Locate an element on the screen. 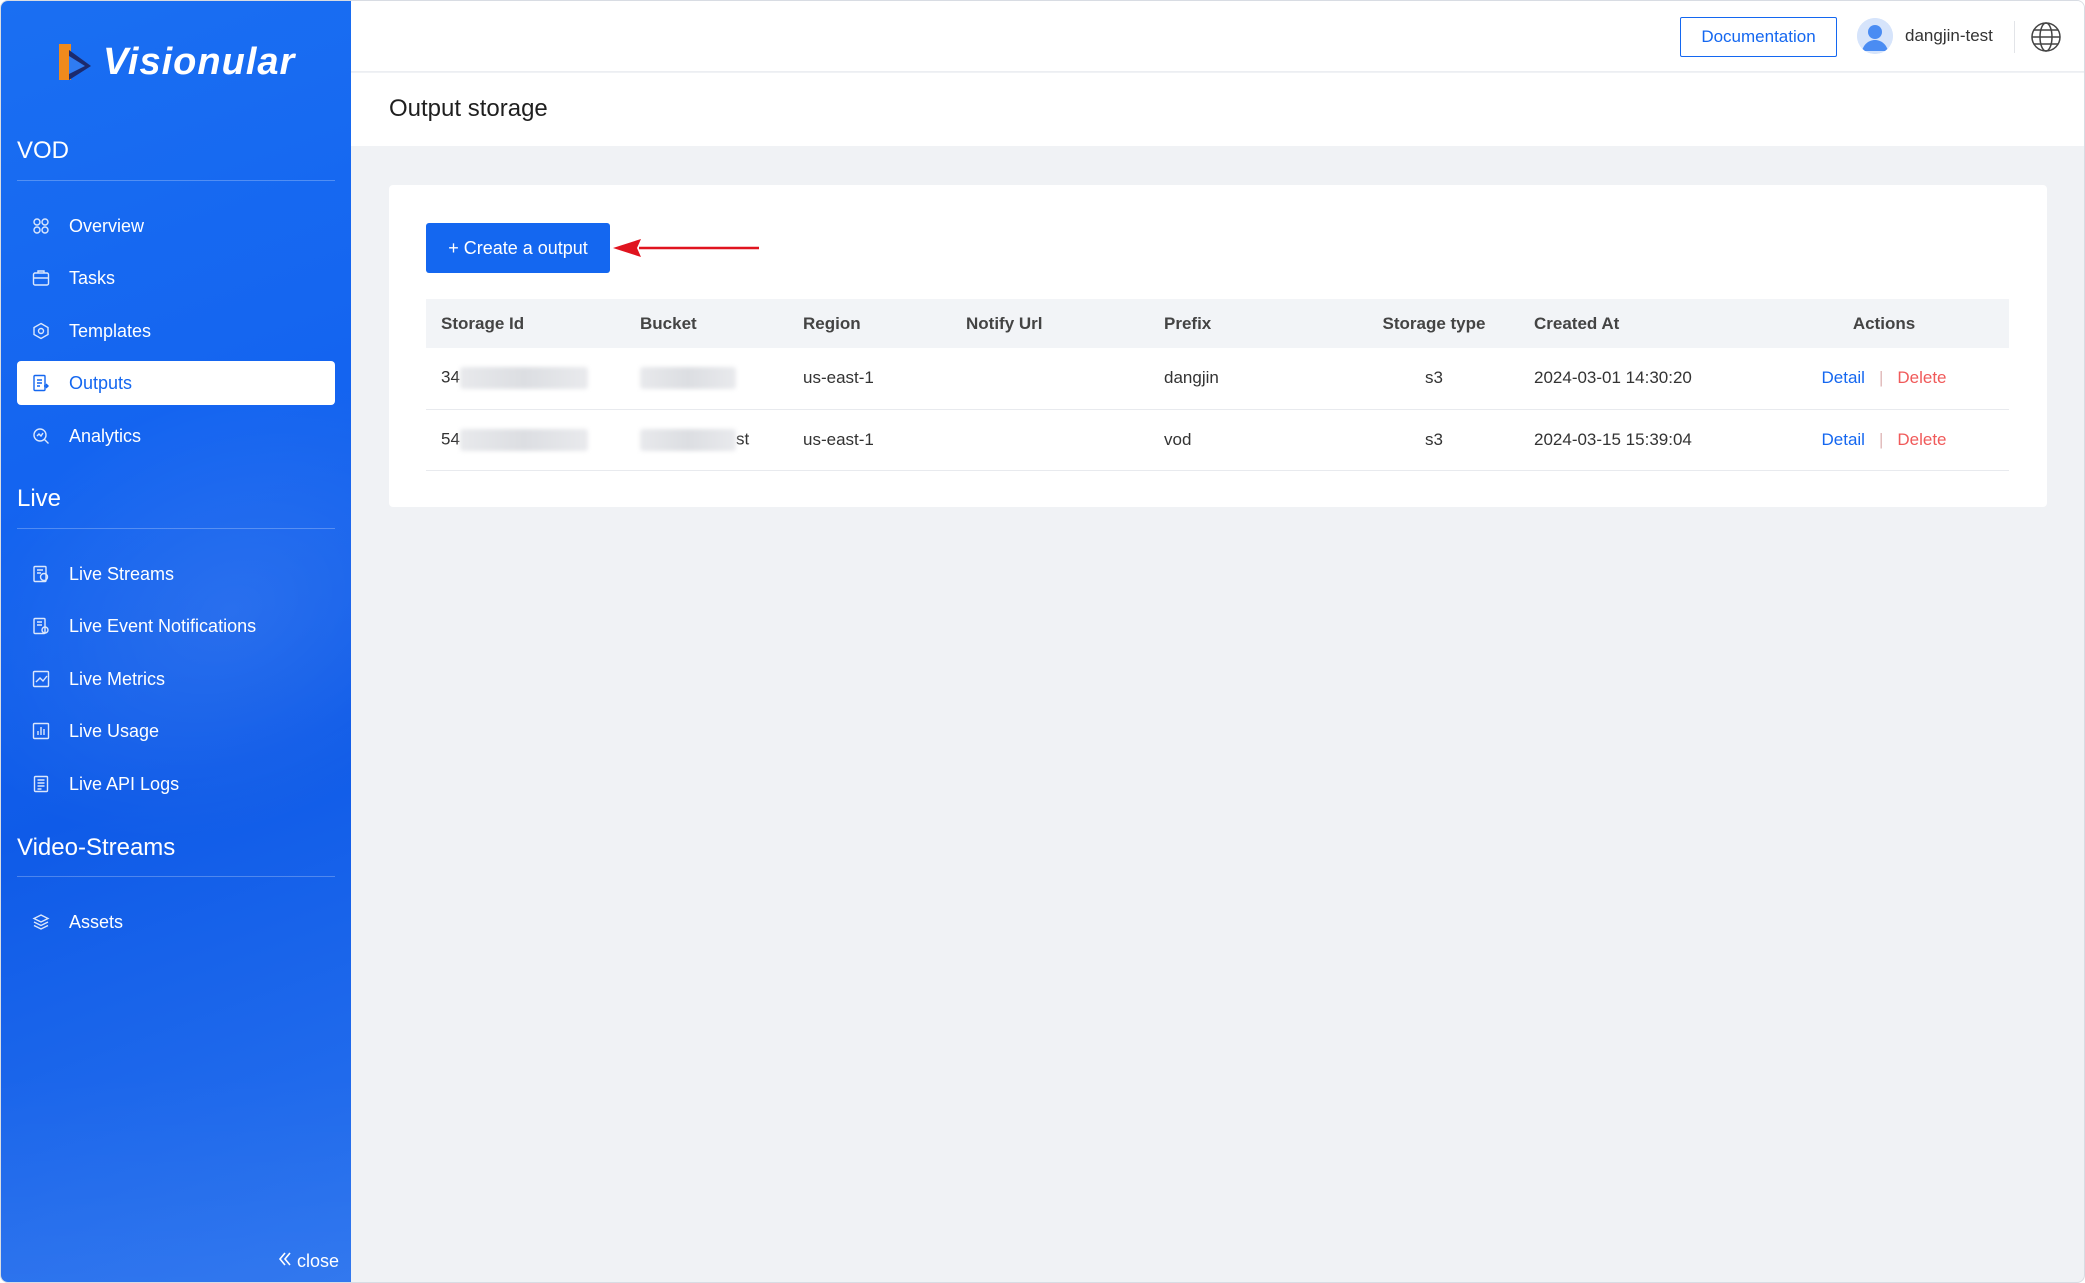 The width and height of the screenshot is (2085, 1283). brand-logo: Visionular is located at coordinates (176, 62).